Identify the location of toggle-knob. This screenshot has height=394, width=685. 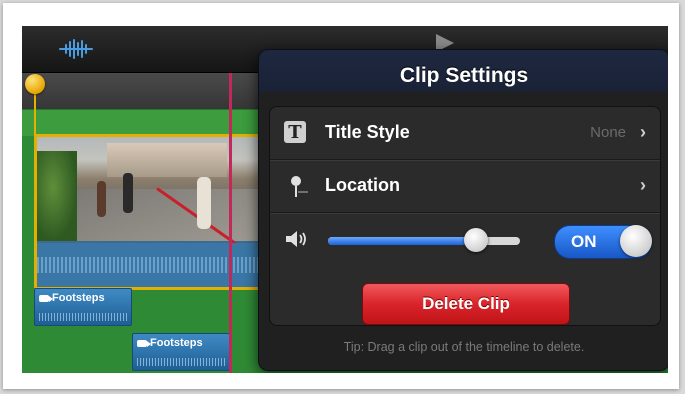
(636, 241).